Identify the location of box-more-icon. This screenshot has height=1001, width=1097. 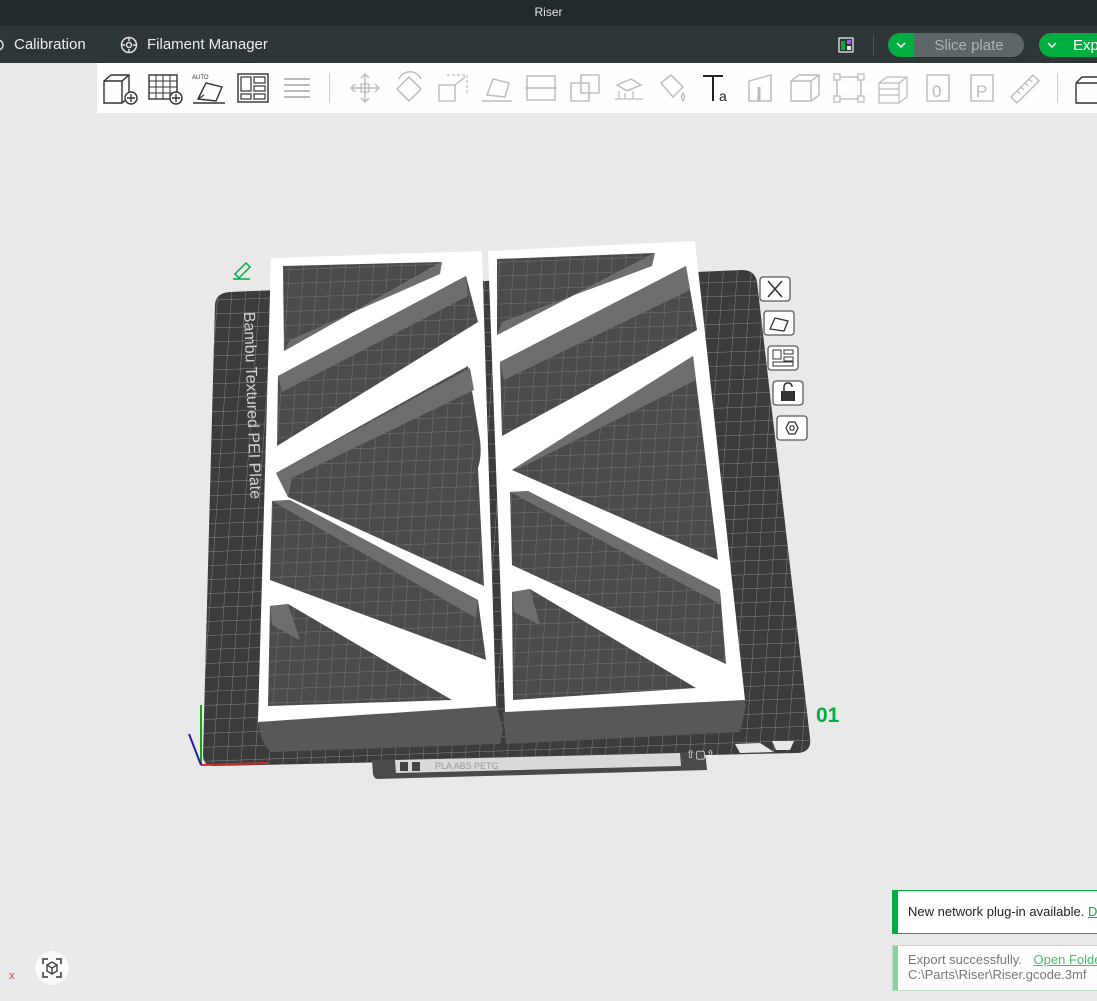
(1086, 90).